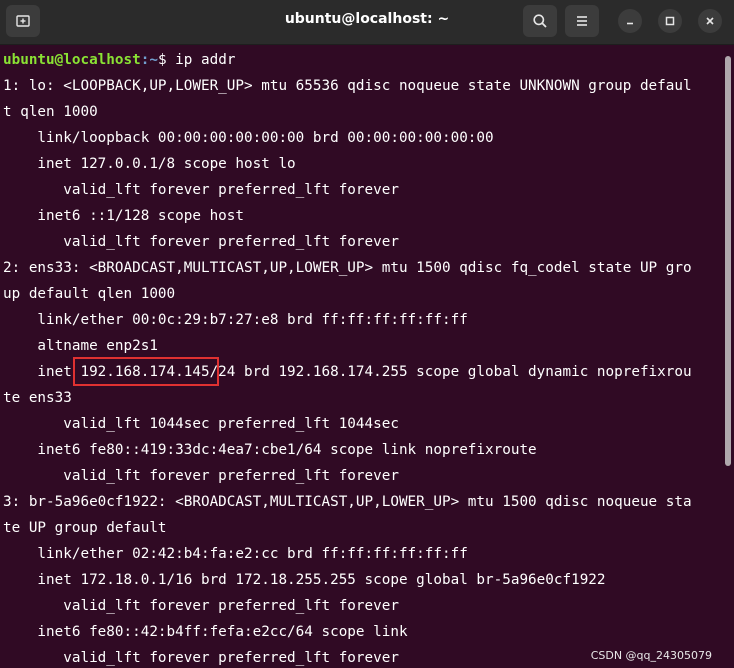  I want to click on scrollbar, so click(728, 261).